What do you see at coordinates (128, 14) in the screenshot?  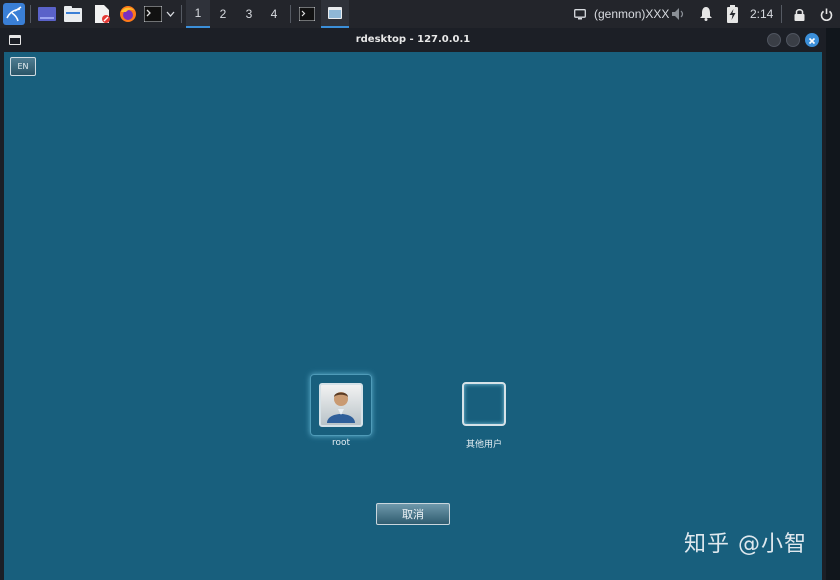 I see `firefox-icon` at bounding box center [128, 14].